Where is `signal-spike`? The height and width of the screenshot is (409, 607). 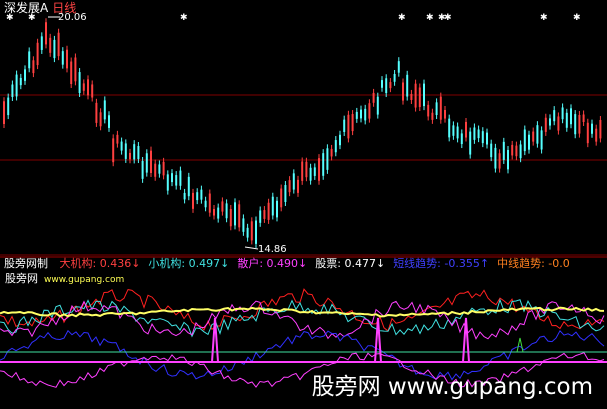
signal-spike is located at coordinates (378, 340).